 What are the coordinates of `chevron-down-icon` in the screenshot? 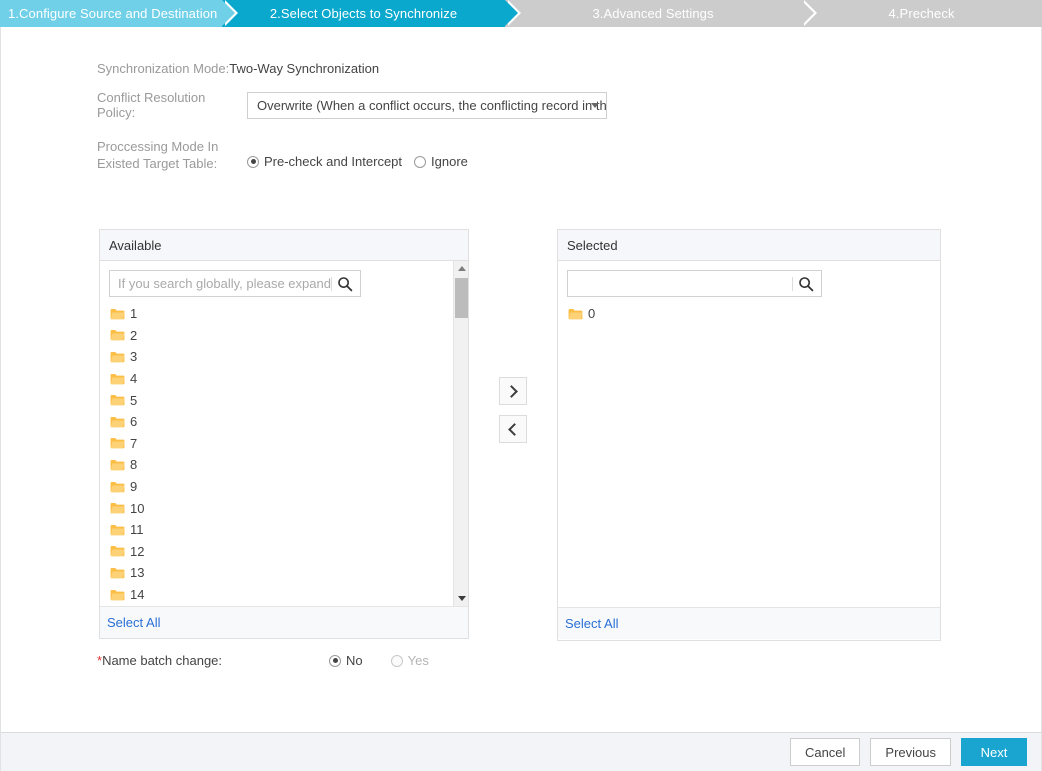 It's located at (595, 105).